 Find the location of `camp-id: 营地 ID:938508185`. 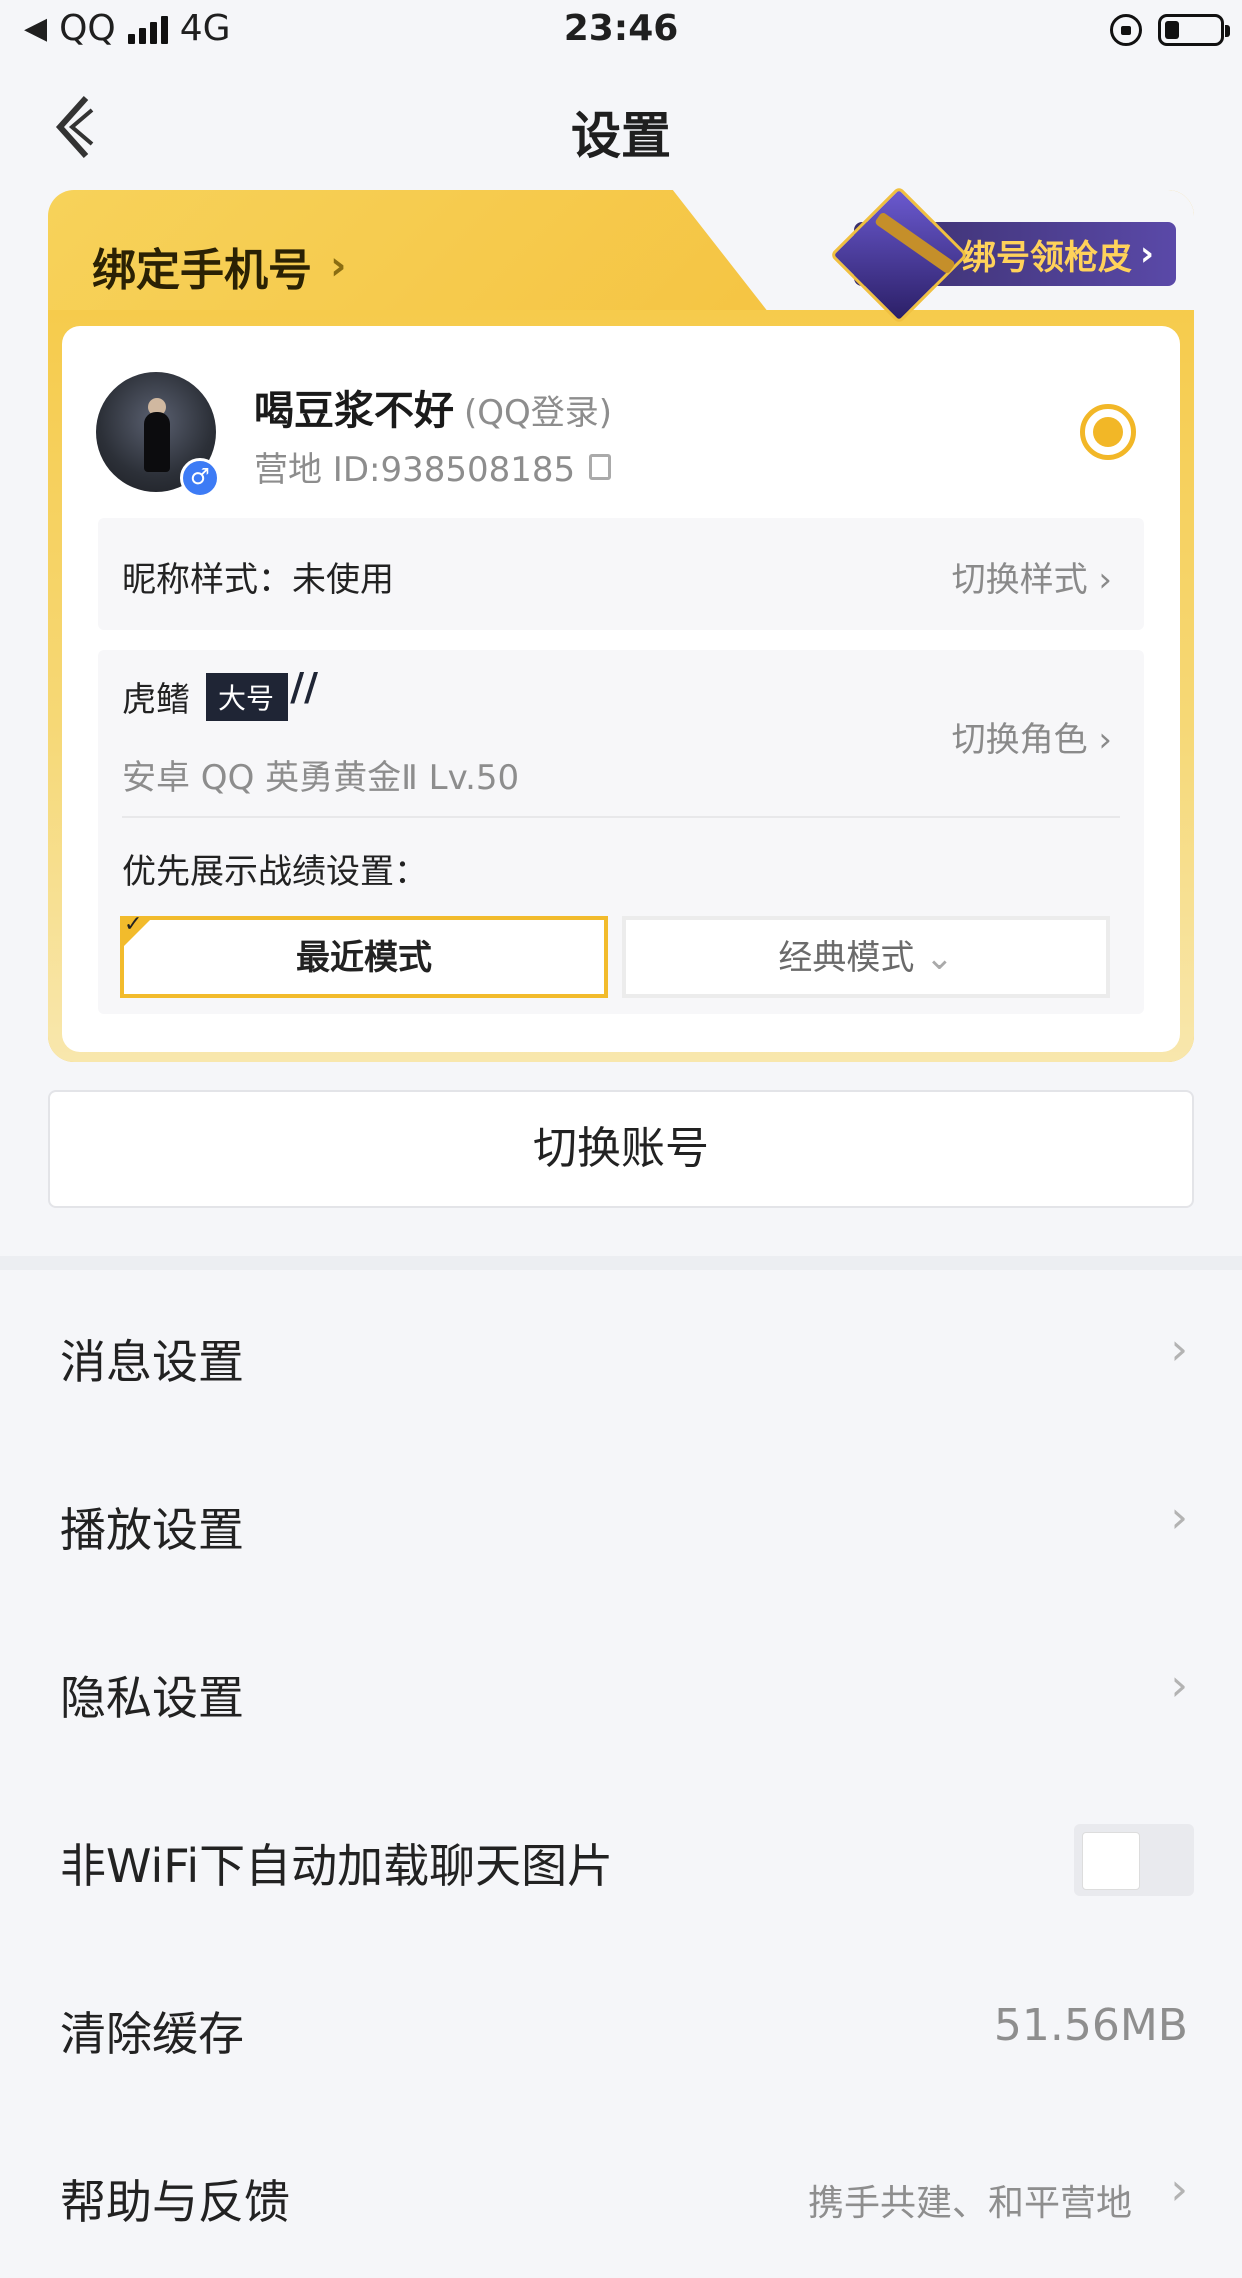

camp-id: 营地 ID:938508185 is located at coordinates (415, 470).